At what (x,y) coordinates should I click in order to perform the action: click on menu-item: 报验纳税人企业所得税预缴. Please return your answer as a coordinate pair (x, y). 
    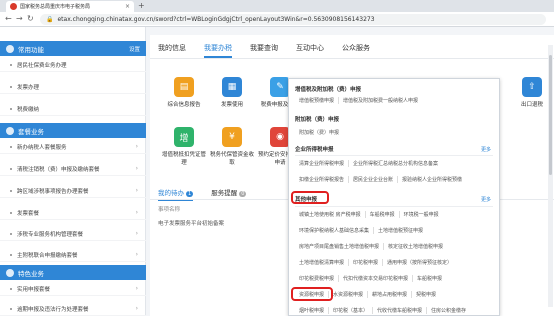
    Looking at the image, I should click on (432, 179).